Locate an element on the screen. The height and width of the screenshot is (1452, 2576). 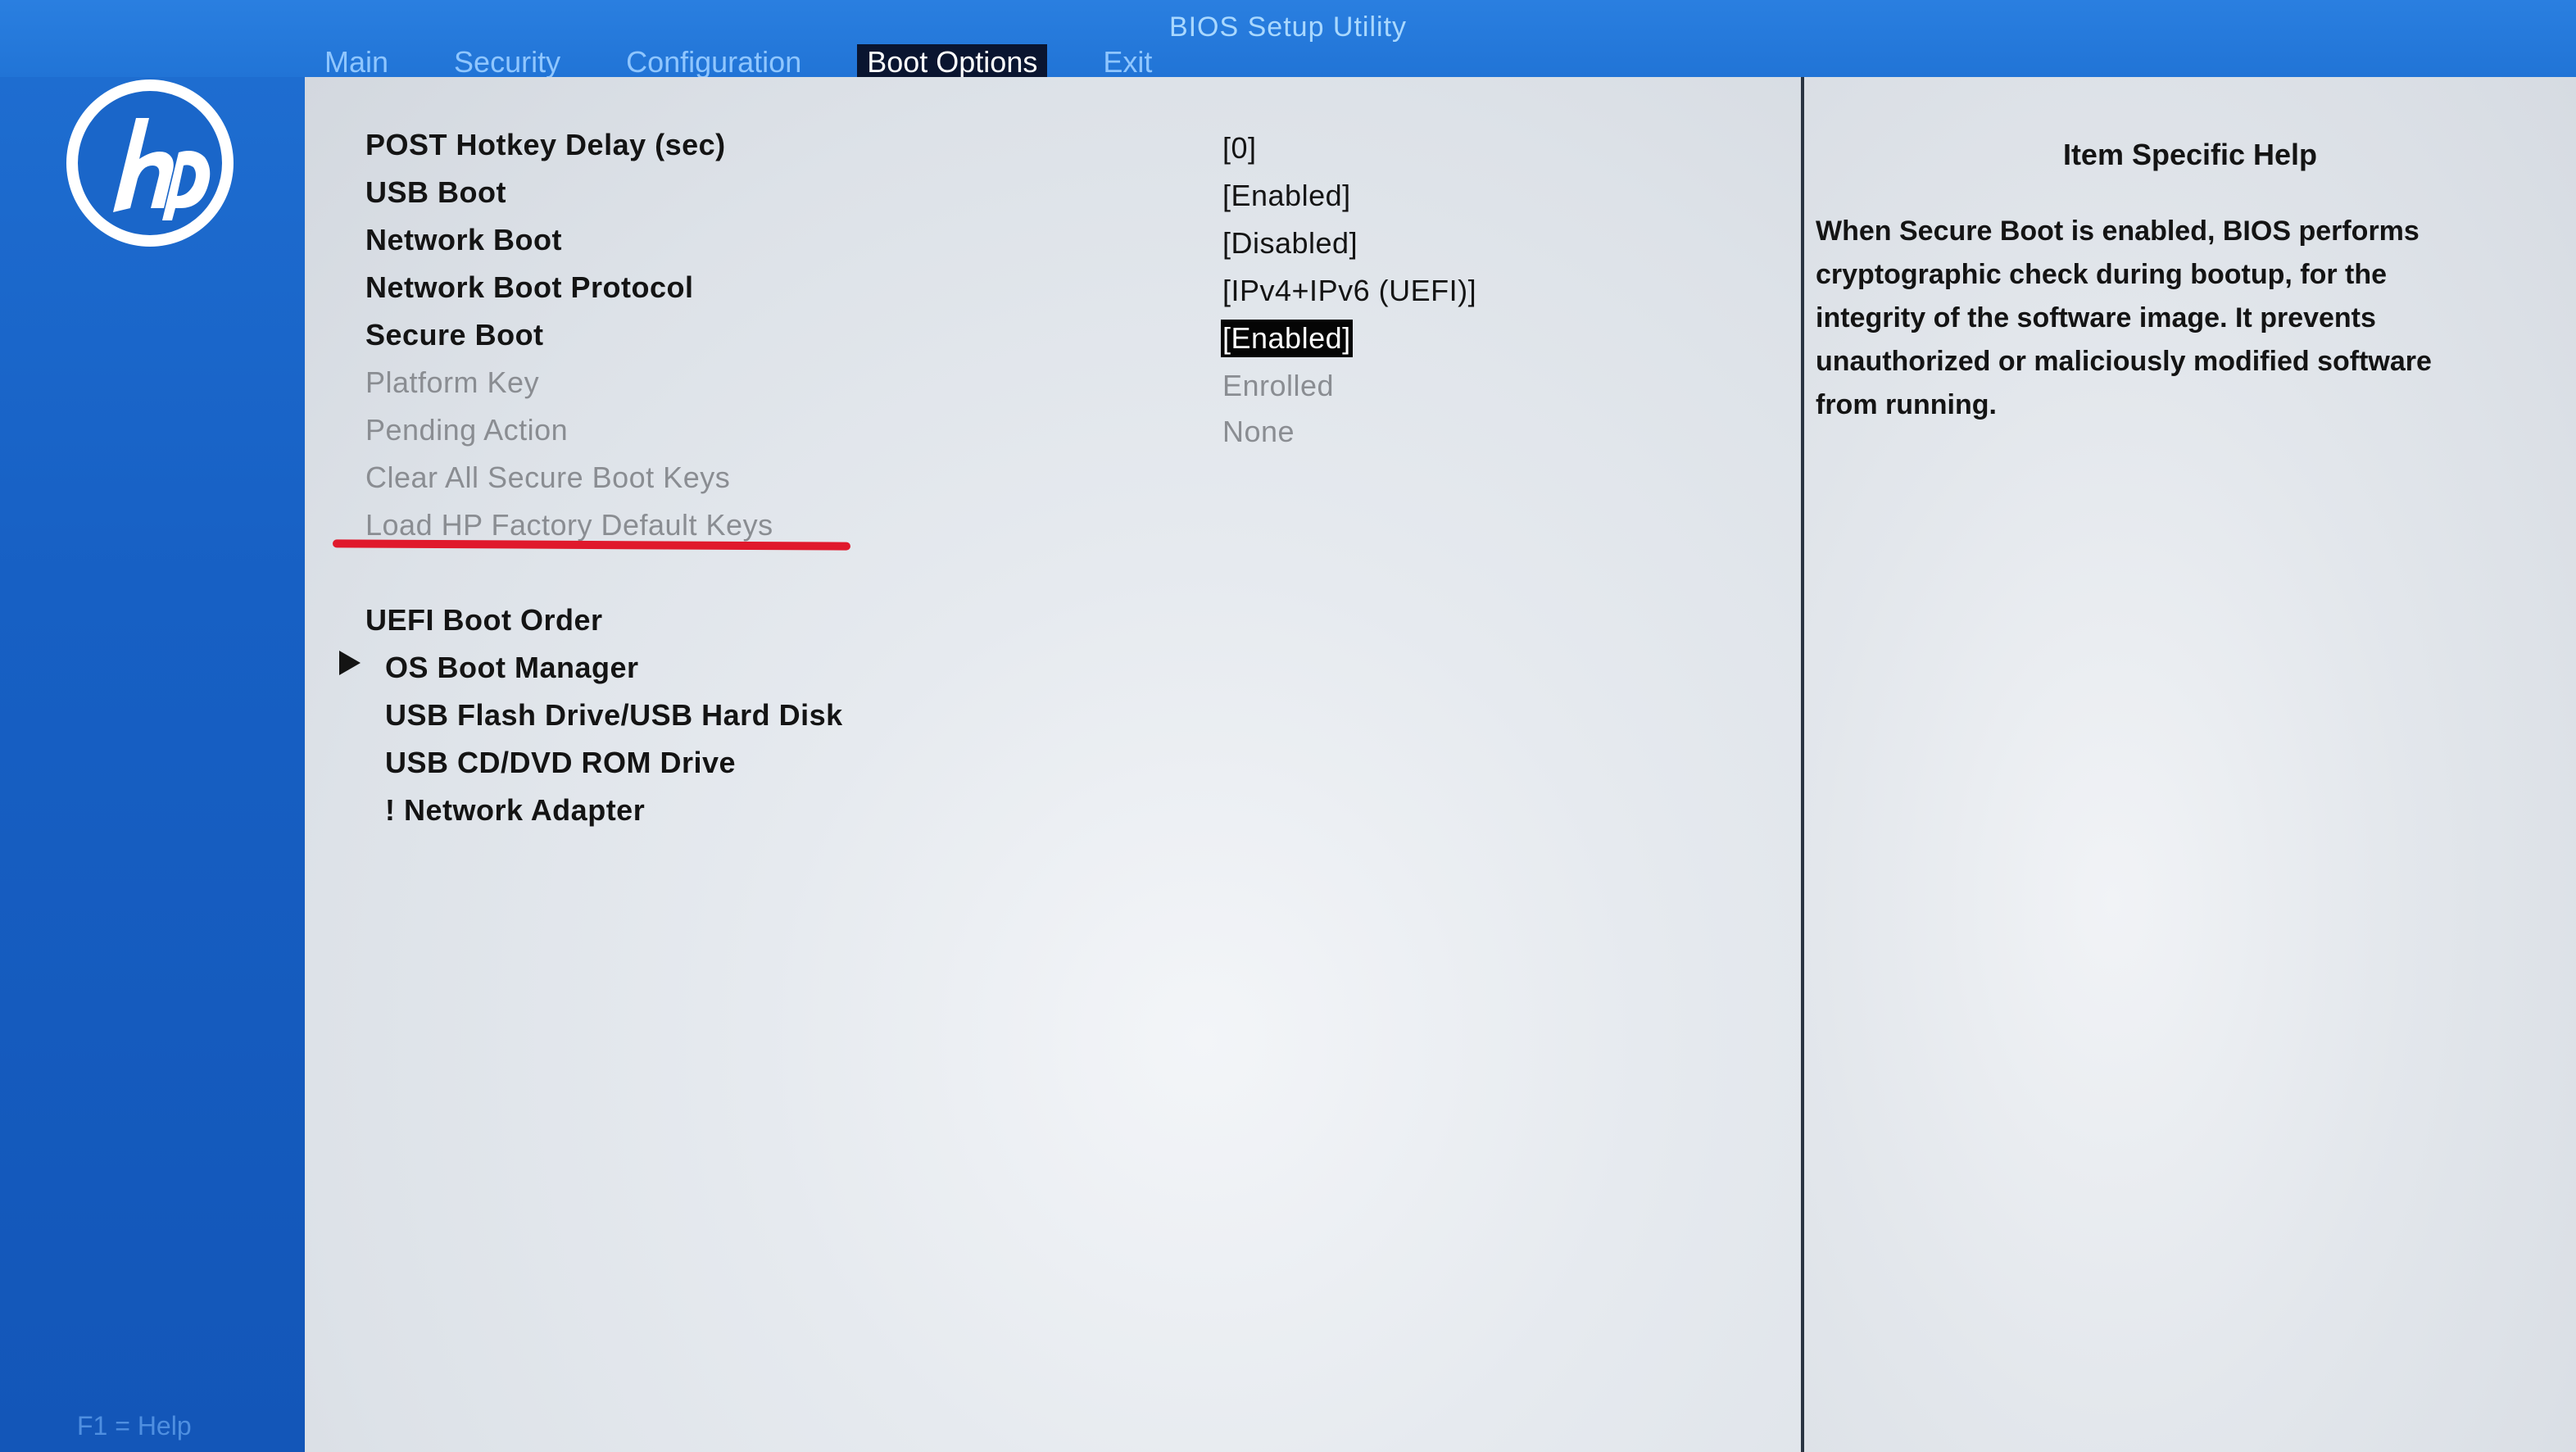
tab-configuration: Configuration is located at coordinates (713, 62).